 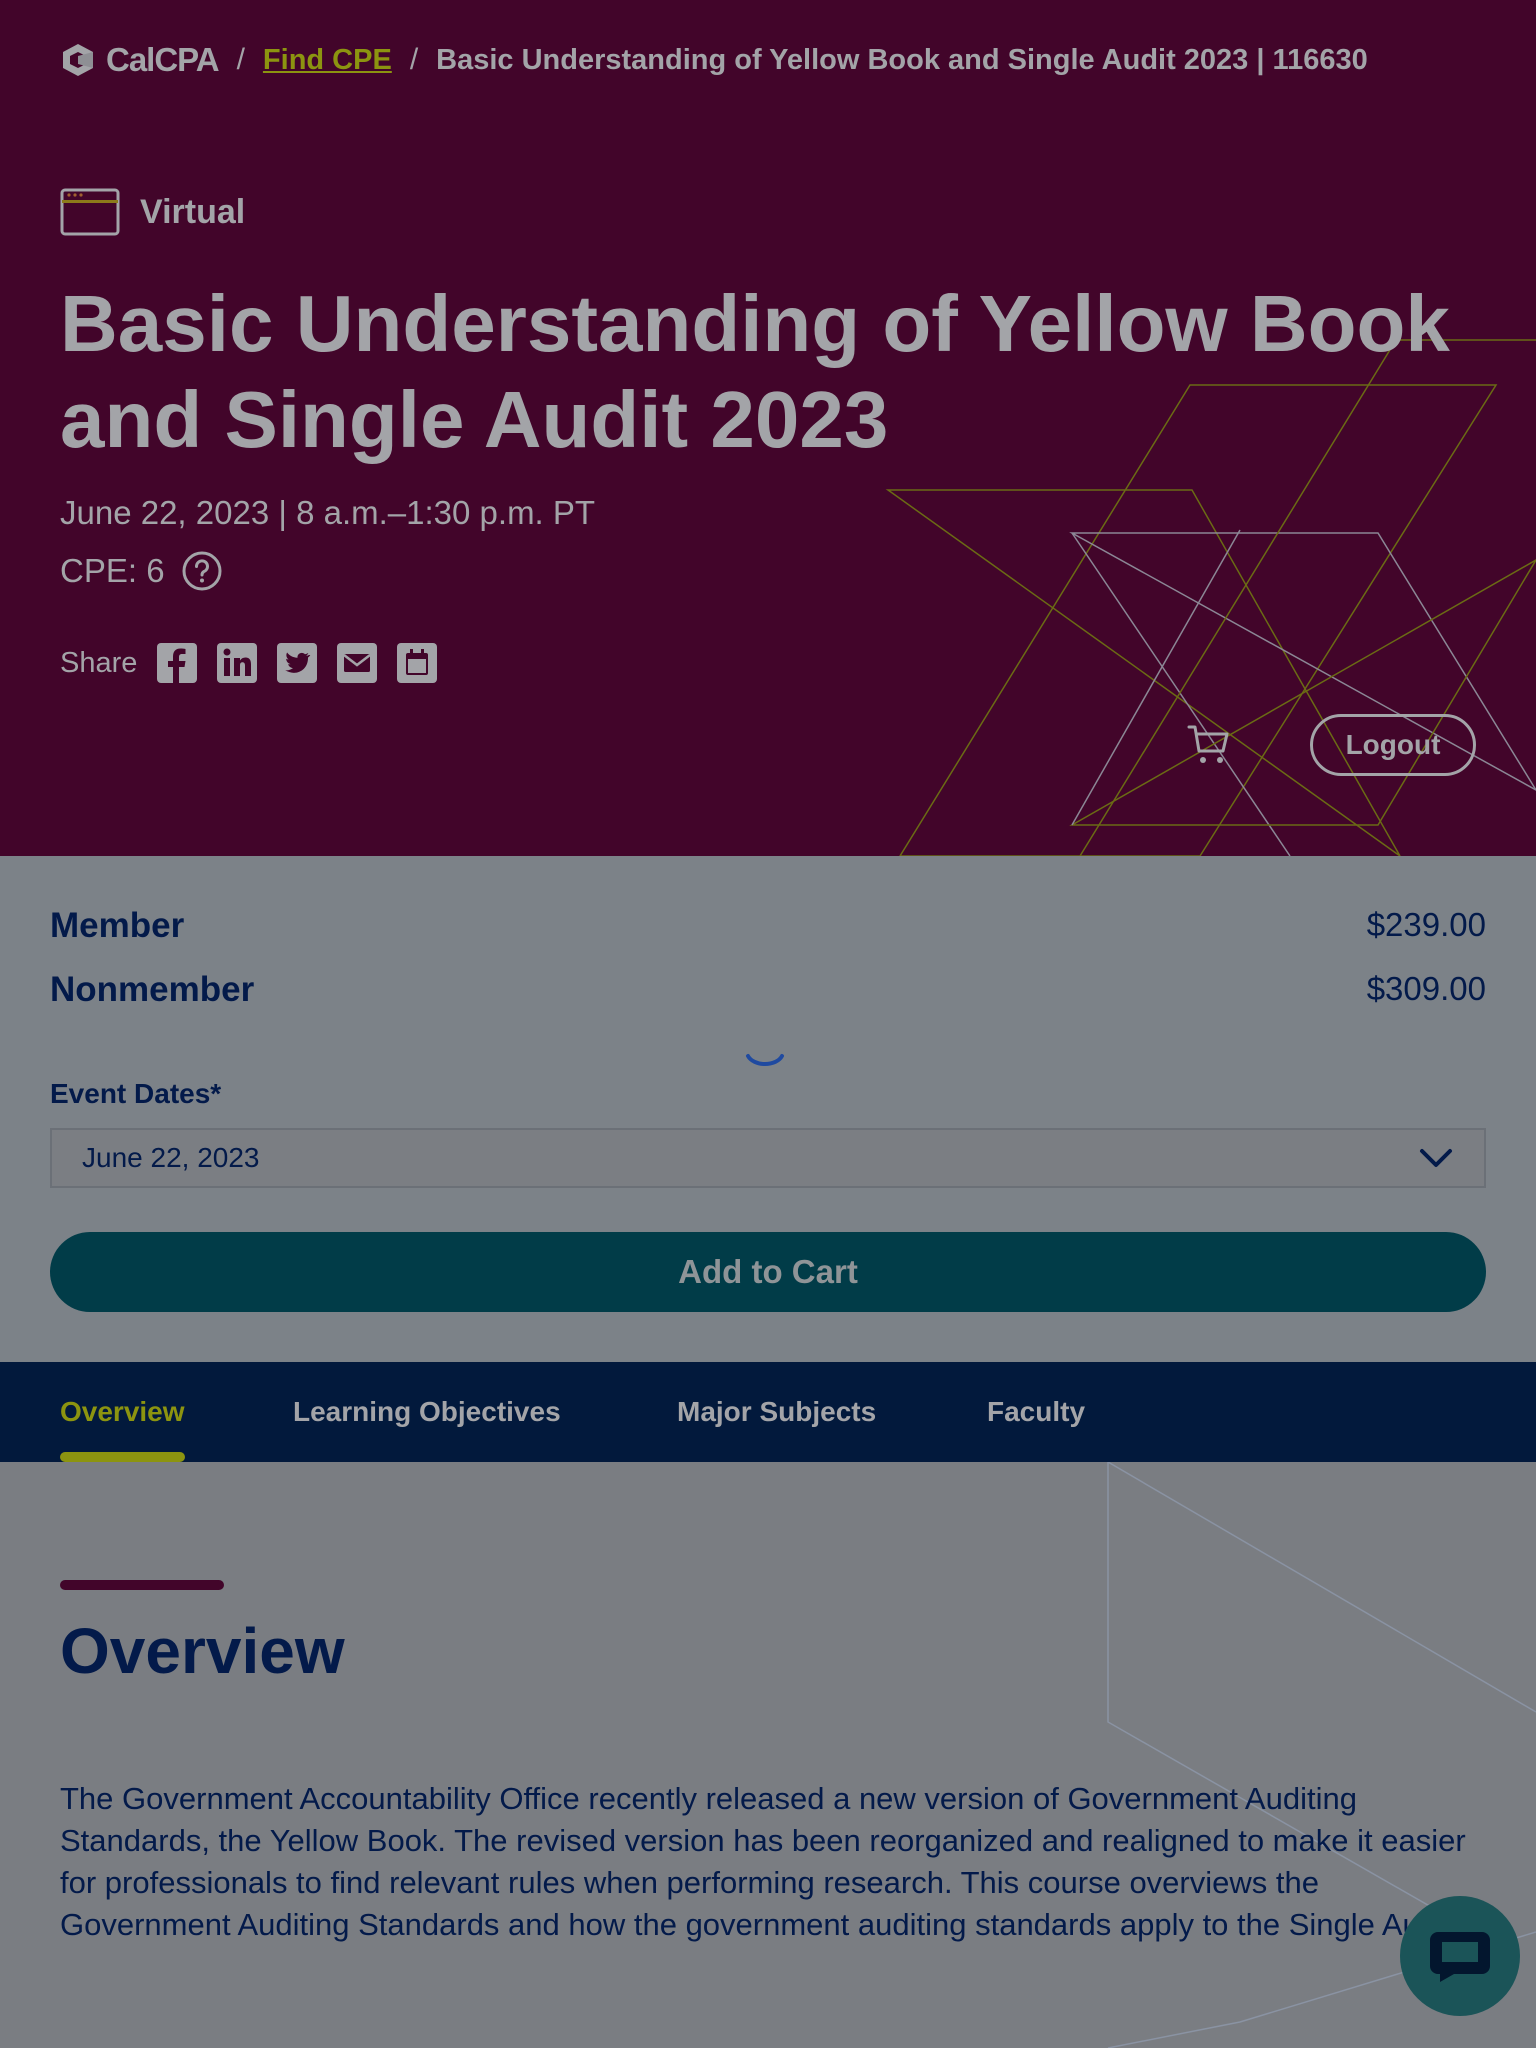 I want to click on tab-label: Overview, so click(x=122, y=1411).